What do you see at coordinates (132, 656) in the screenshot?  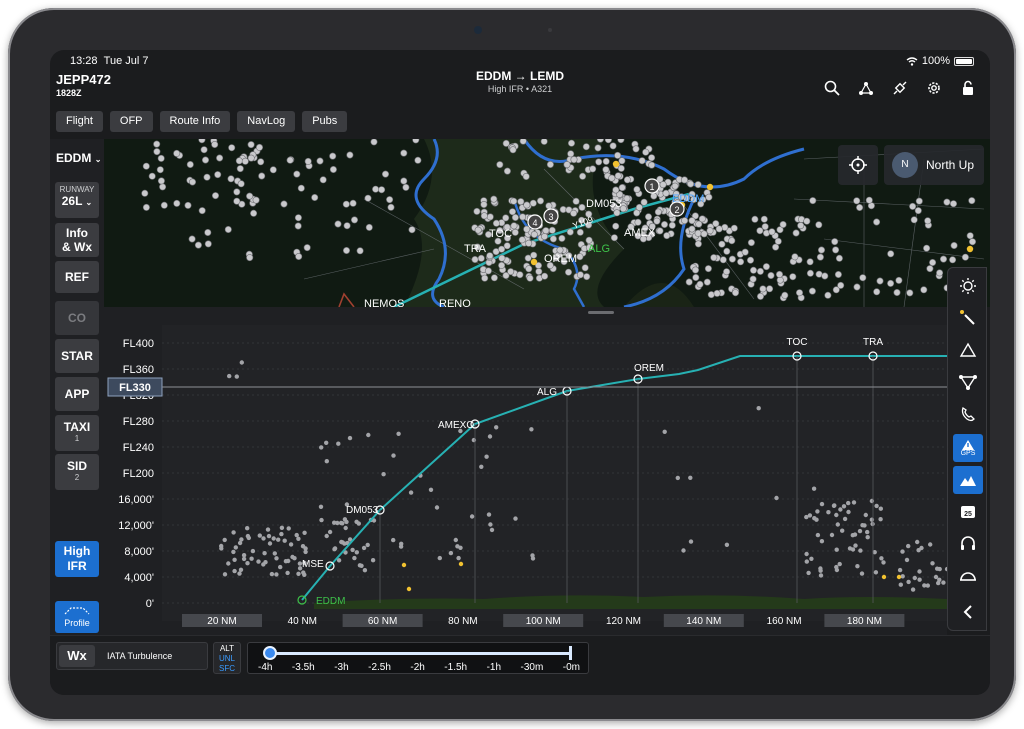 I see `weather-layer-control: Wx IATA Turbulence` at bounding box center [132, 656].